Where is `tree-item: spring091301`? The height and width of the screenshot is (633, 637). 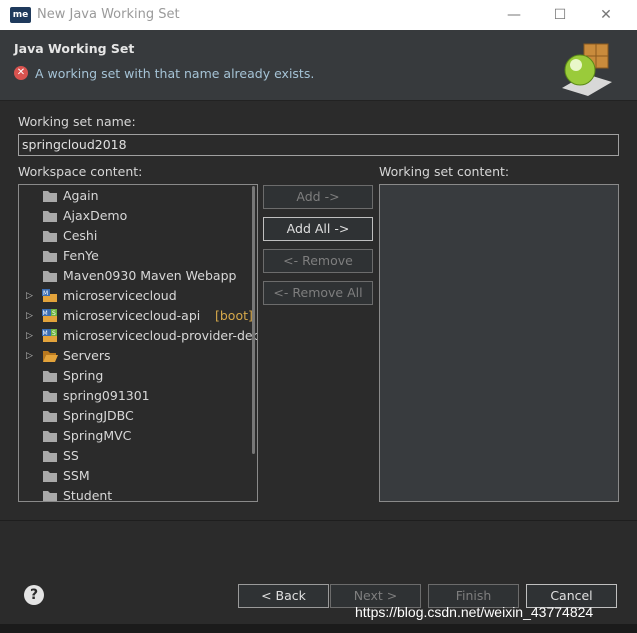
tree-item: spring091301 is located at coordinates (138, 396).